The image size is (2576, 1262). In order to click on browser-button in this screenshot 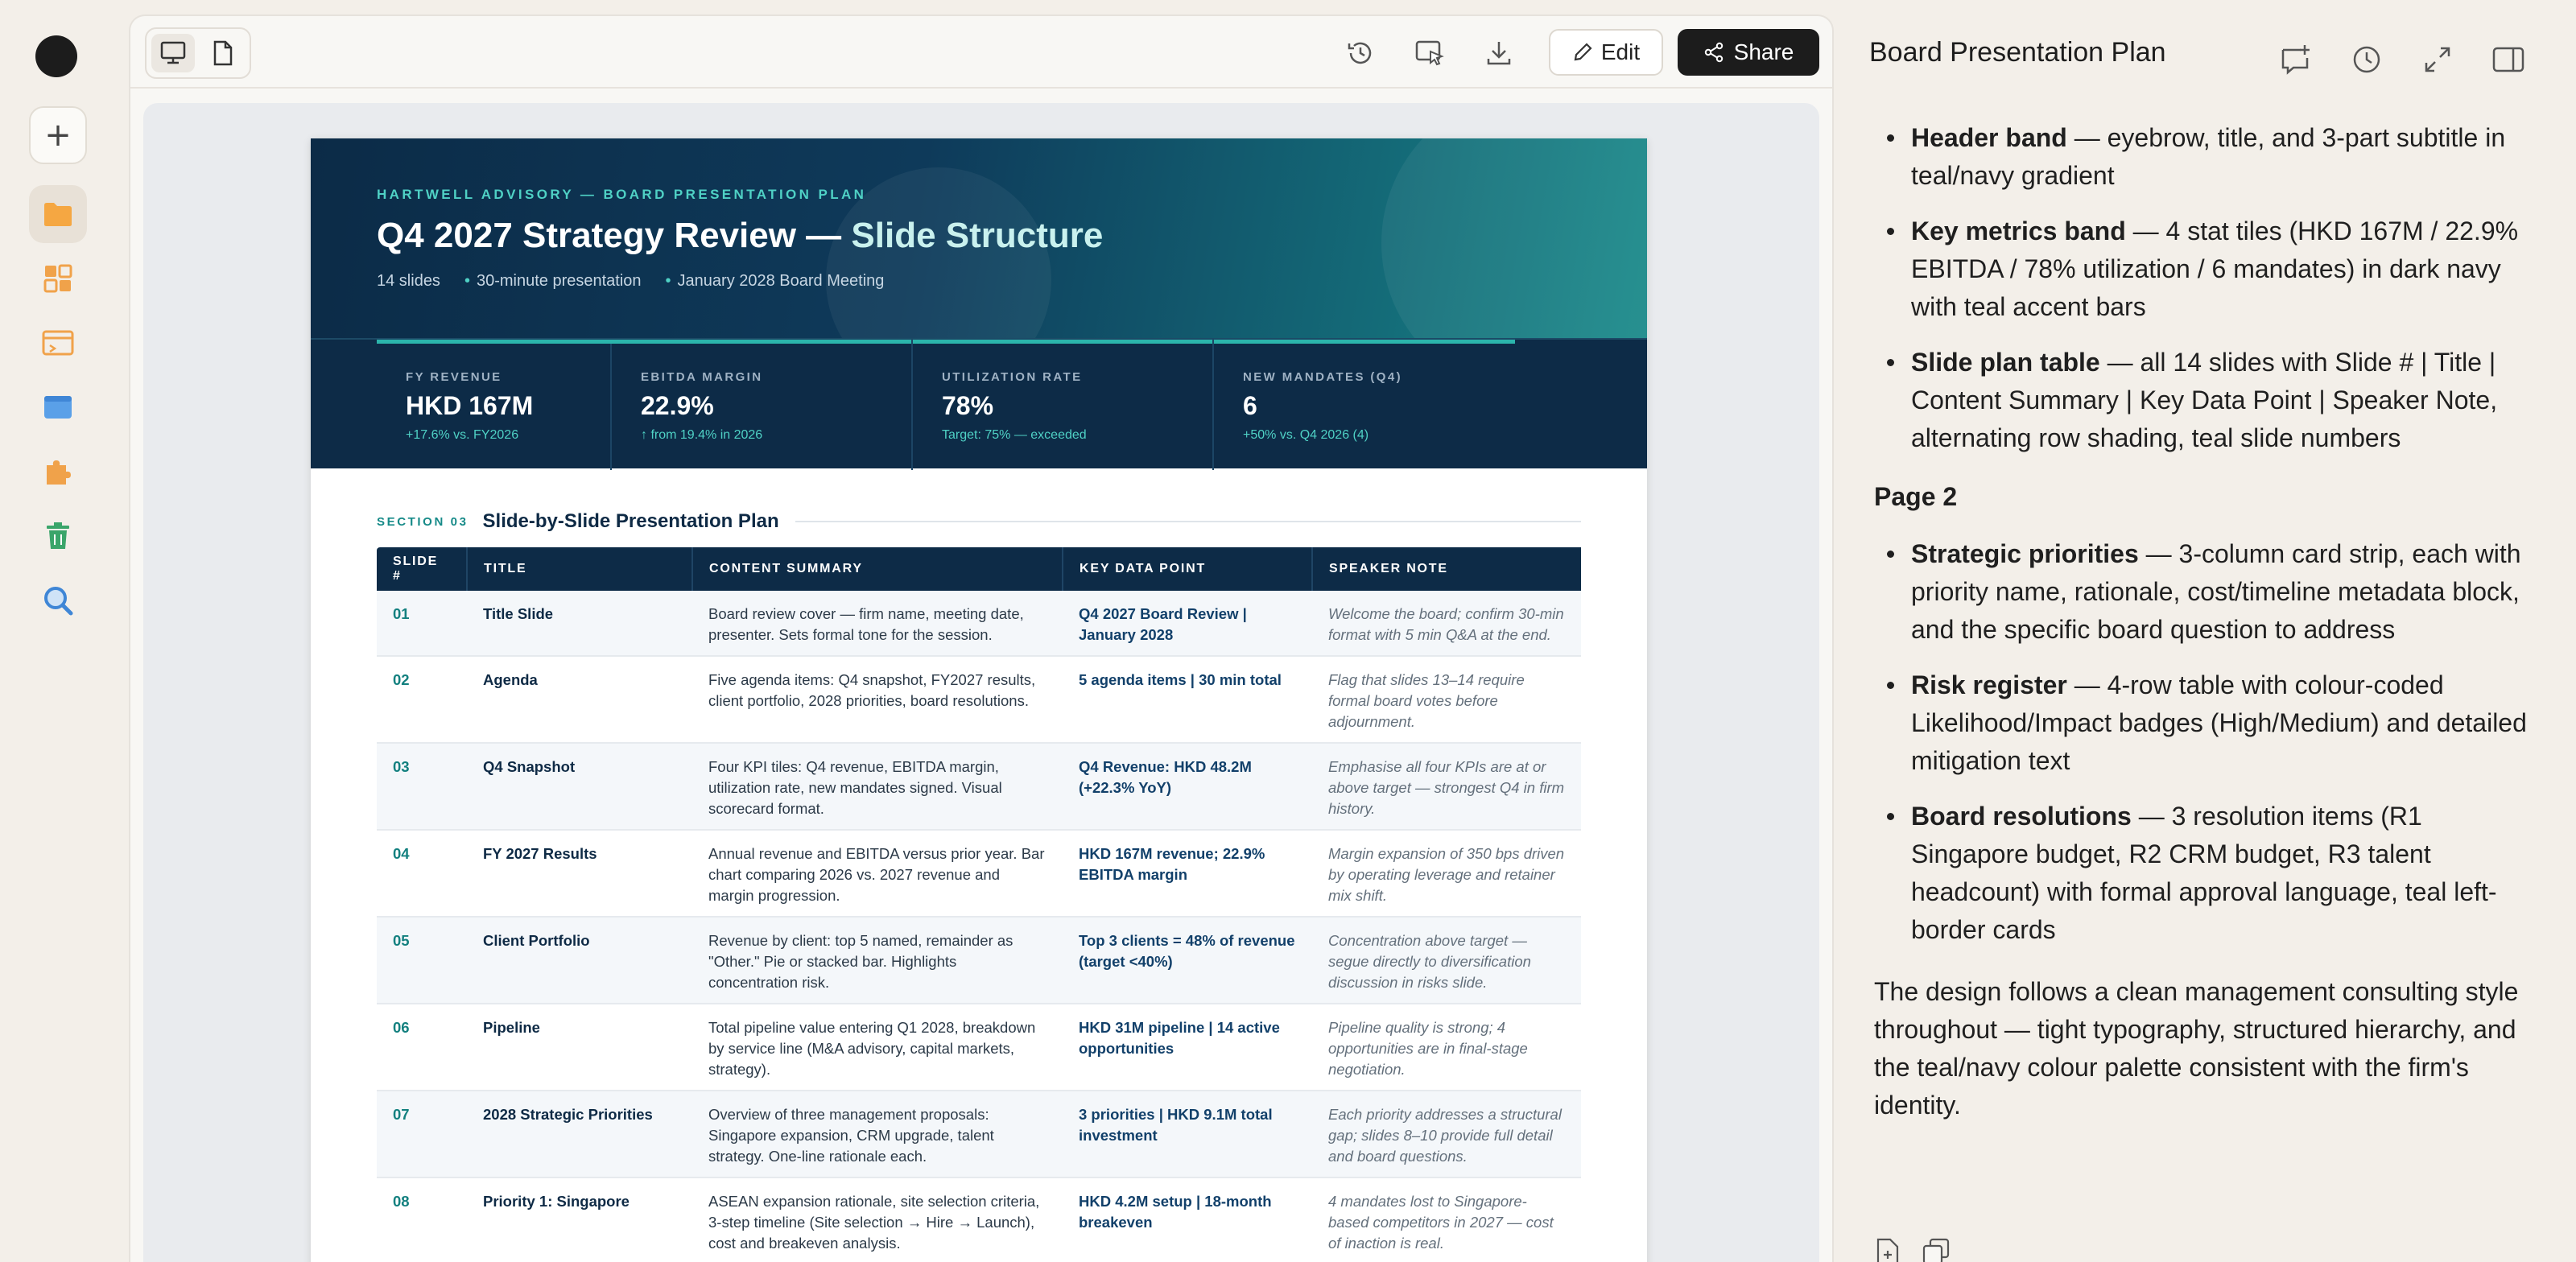, I will do `click(58, 343)`.